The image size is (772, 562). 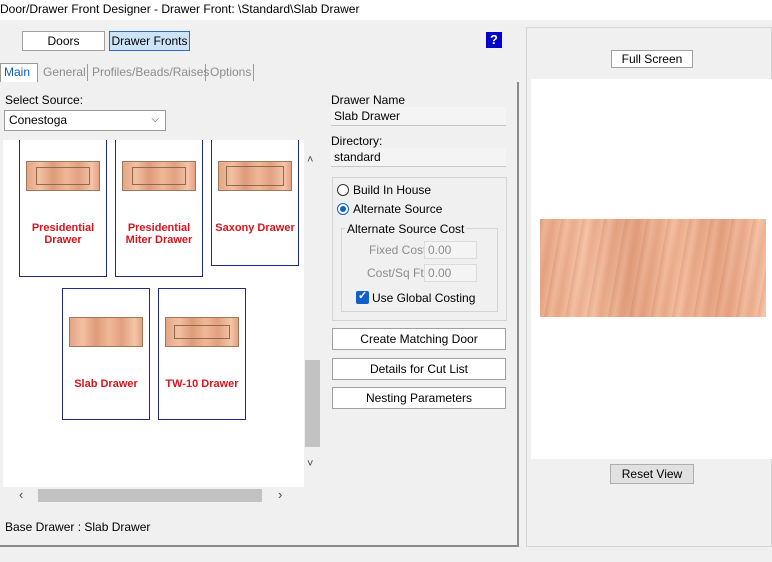 I want to click on drawer-name-label: Drawer Name, so click(x=368, y=100).